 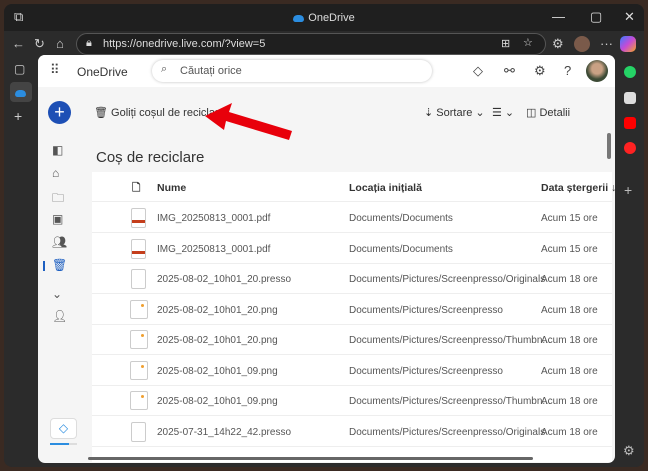 I want to click on red-arrow-annotation, so click(x=248, y=121).